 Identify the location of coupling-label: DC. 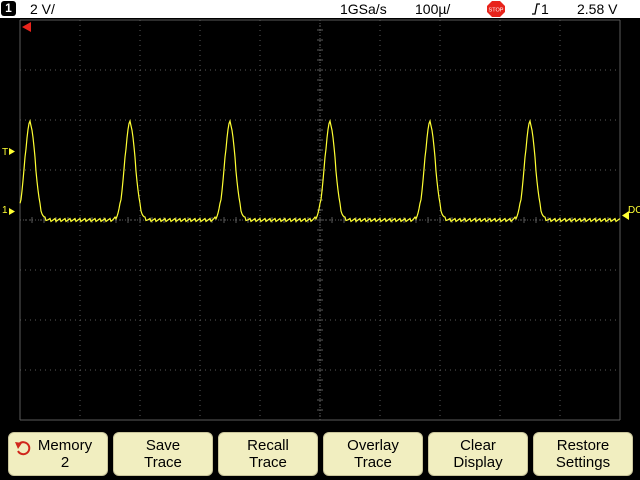
(634, 210).